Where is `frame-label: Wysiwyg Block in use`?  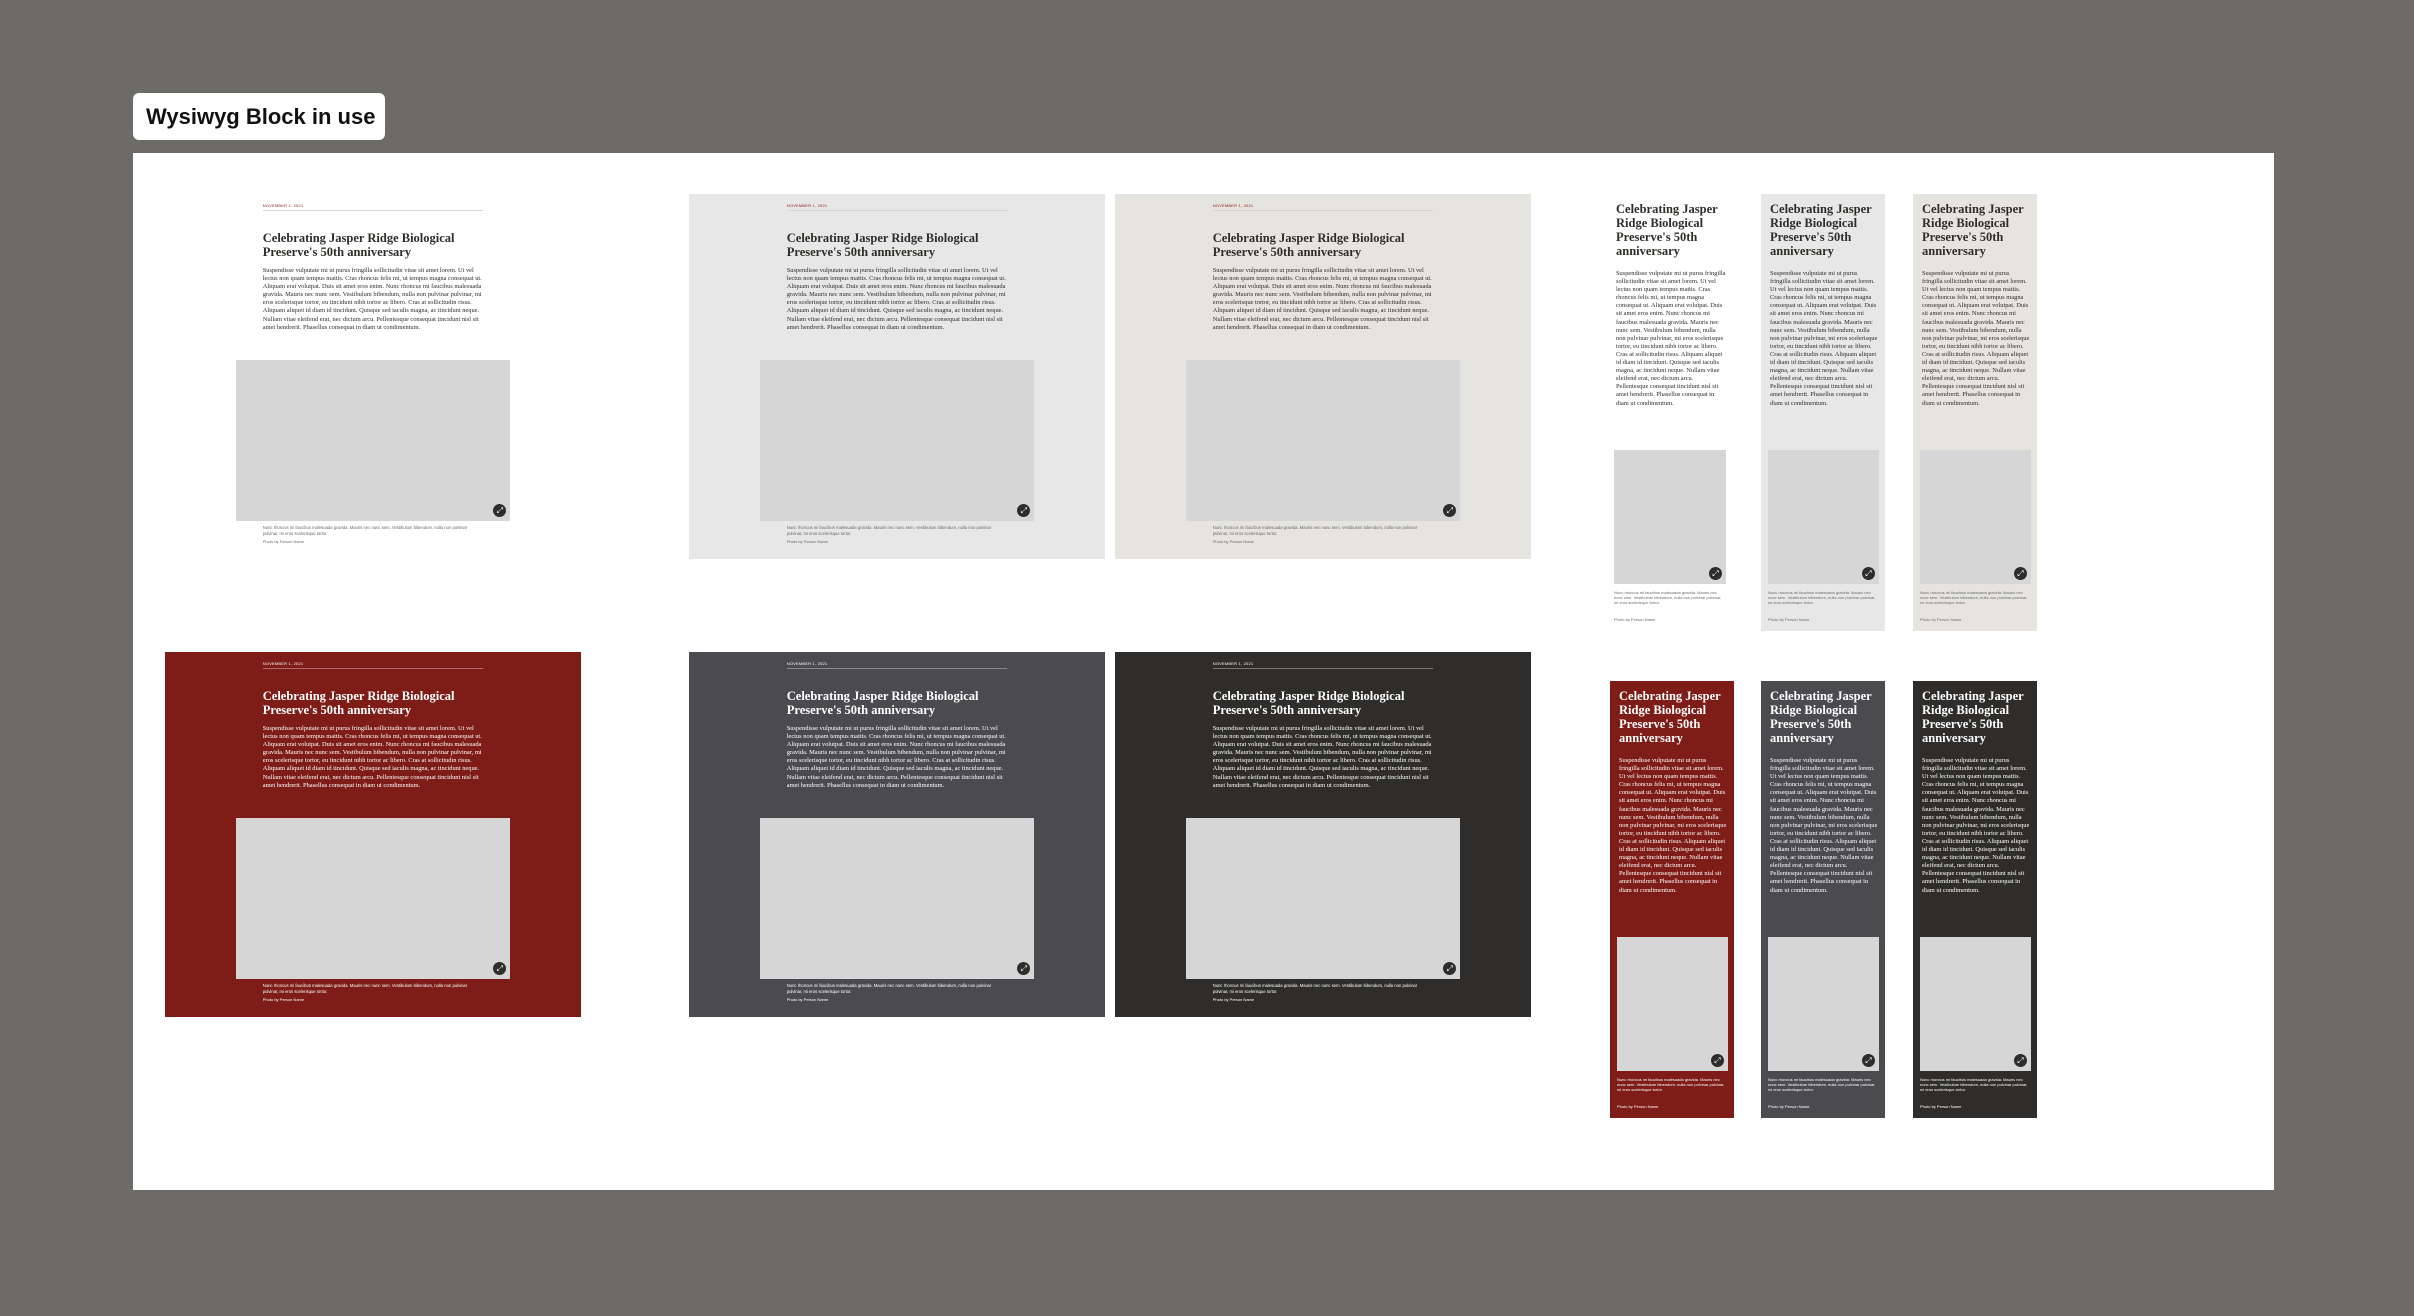
frame-label: Wysiwyg Block in use is located at coordinates (259, 116).